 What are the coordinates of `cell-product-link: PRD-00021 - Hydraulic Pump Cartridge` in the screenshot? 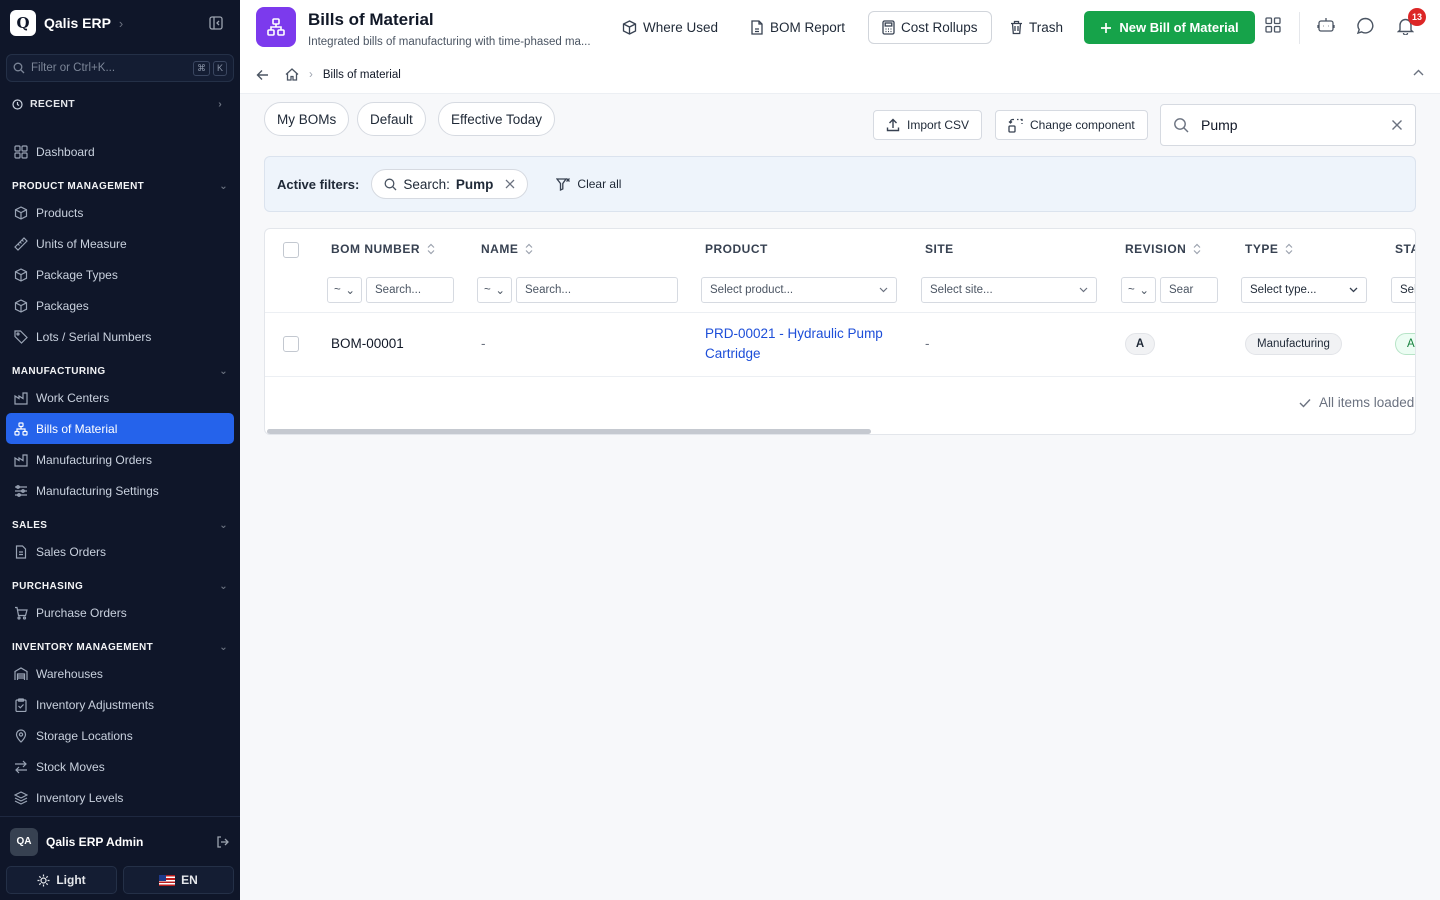 It's located at (805, 344).